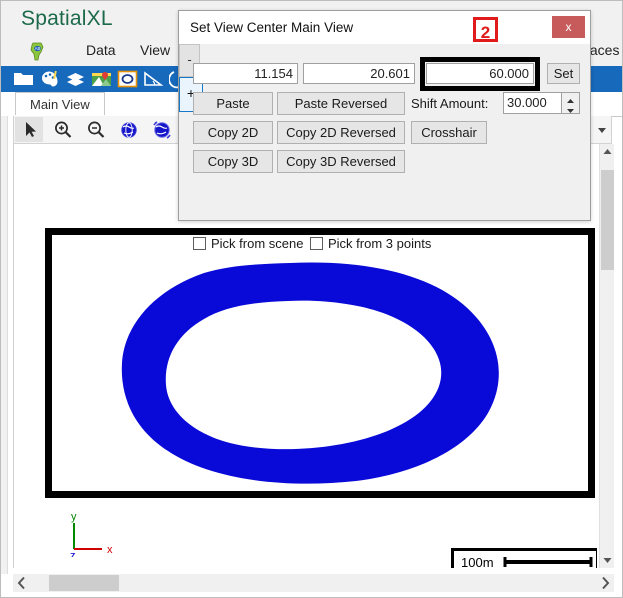 The image size is (623, 598). Describe the element at coordinates (84, 583) in the screenshot. I see `horizontal-scrollbar-thumb` at that location.